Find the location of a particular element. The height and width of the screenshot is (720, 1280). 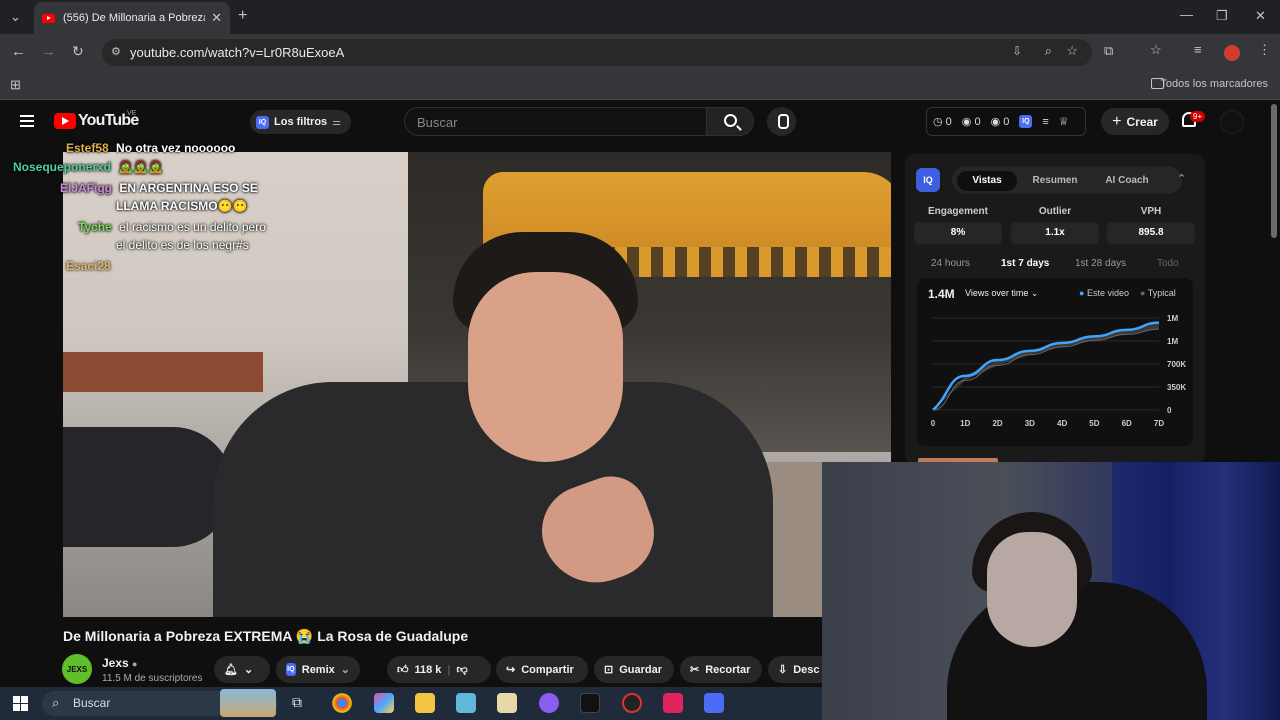

remix-label: Remix is located at coordinates (318, 669).